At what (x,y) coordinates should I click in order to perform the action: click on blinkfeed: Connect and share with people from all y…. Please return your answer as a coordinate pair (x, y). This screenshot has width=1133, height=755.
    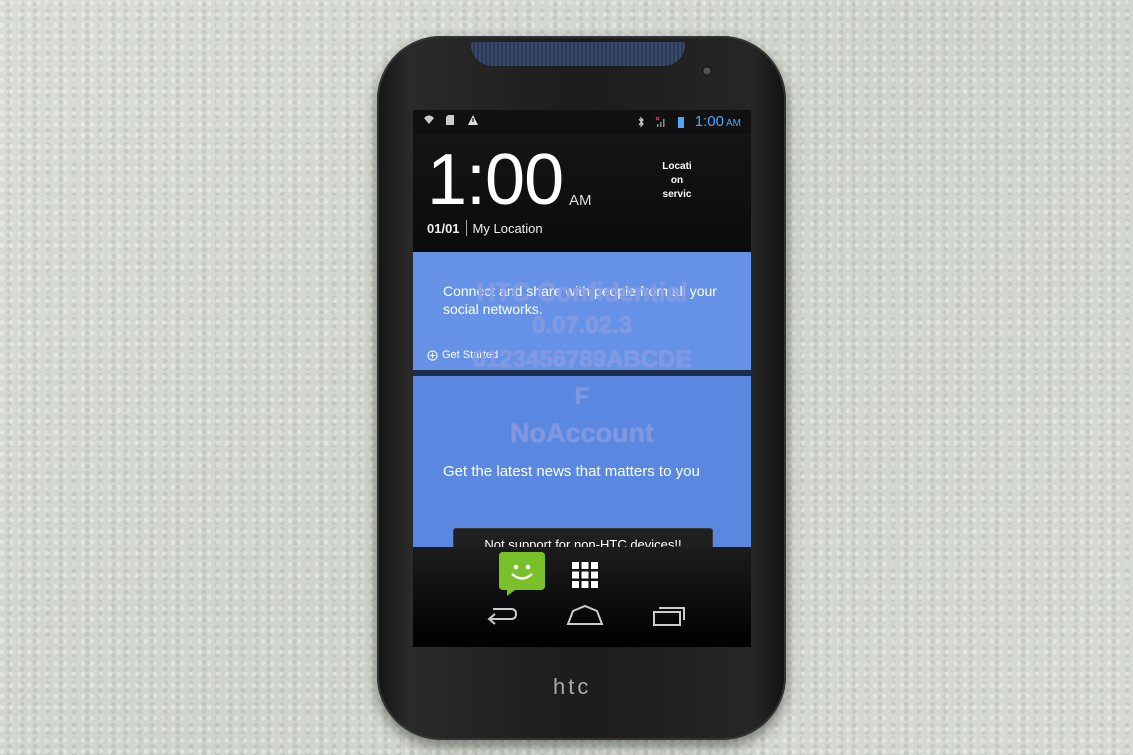
    Looking at the image, I should click on (582, 399).